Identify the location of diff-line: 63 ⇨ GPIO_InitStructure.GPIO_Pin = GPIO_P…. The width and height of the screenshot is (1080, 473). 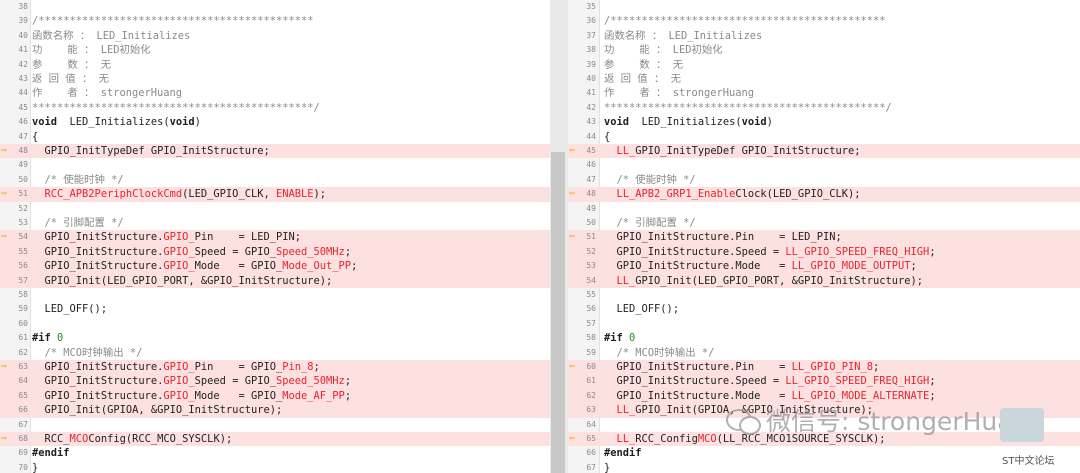
(275, 367).